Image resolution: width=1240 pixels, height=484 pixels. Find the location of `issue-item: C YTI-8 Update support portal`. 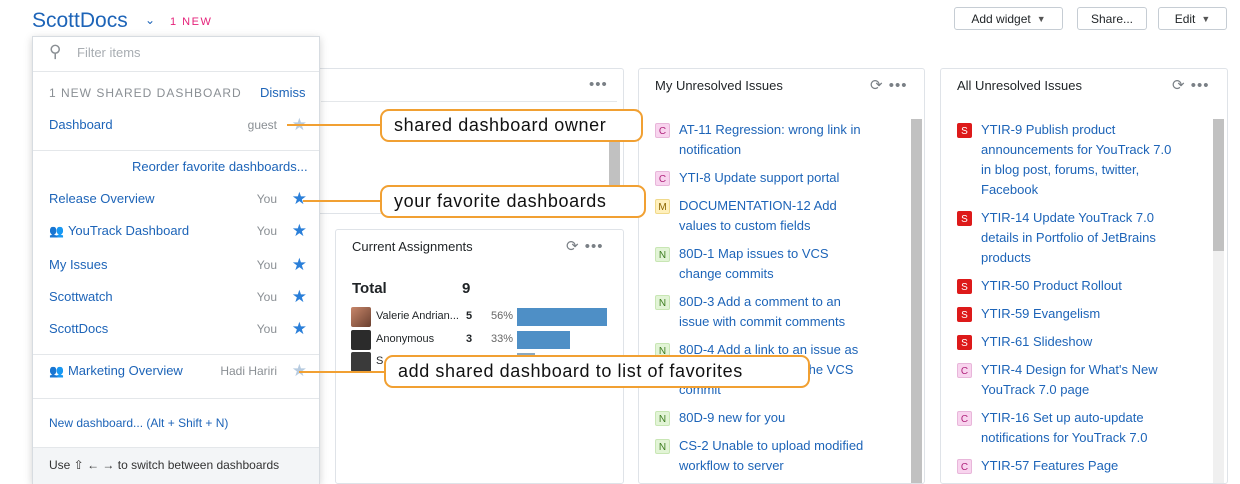

issue-item: C YTI-8 Update support portal is located at coordinates (760, 178).